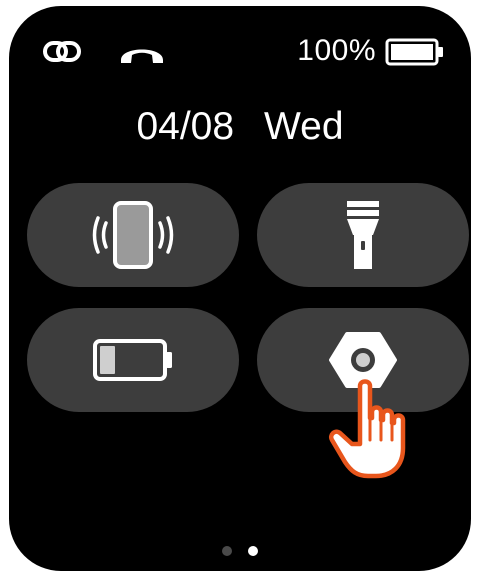 This screenshot has height=577, width=480. I want to click on page-indicator, so click(240, 551).